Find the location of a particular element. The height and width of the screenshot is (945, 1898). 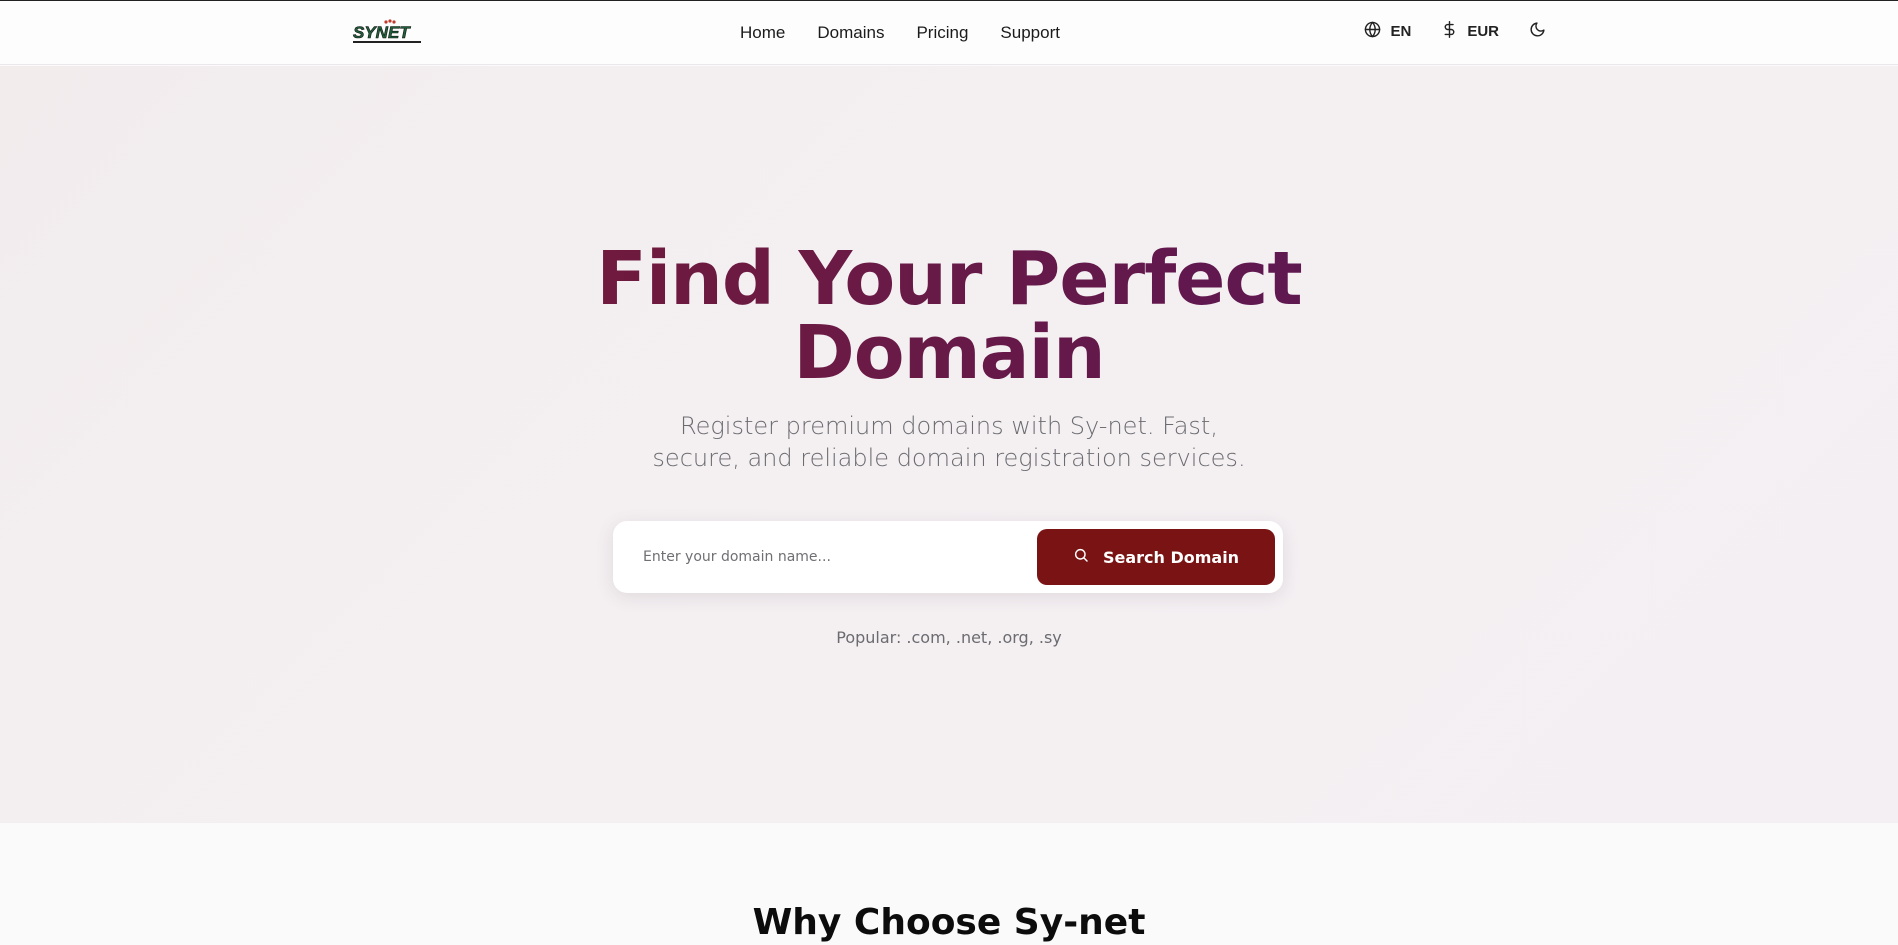

nav-domains: Domains is located at coordinates (850, 33).